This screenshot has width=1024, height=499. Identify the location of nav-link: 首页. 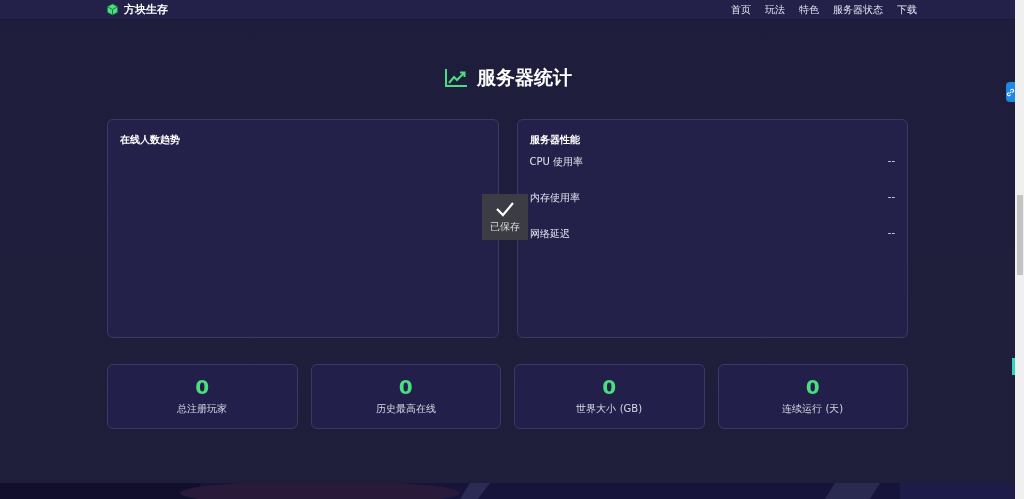
(741, 9).